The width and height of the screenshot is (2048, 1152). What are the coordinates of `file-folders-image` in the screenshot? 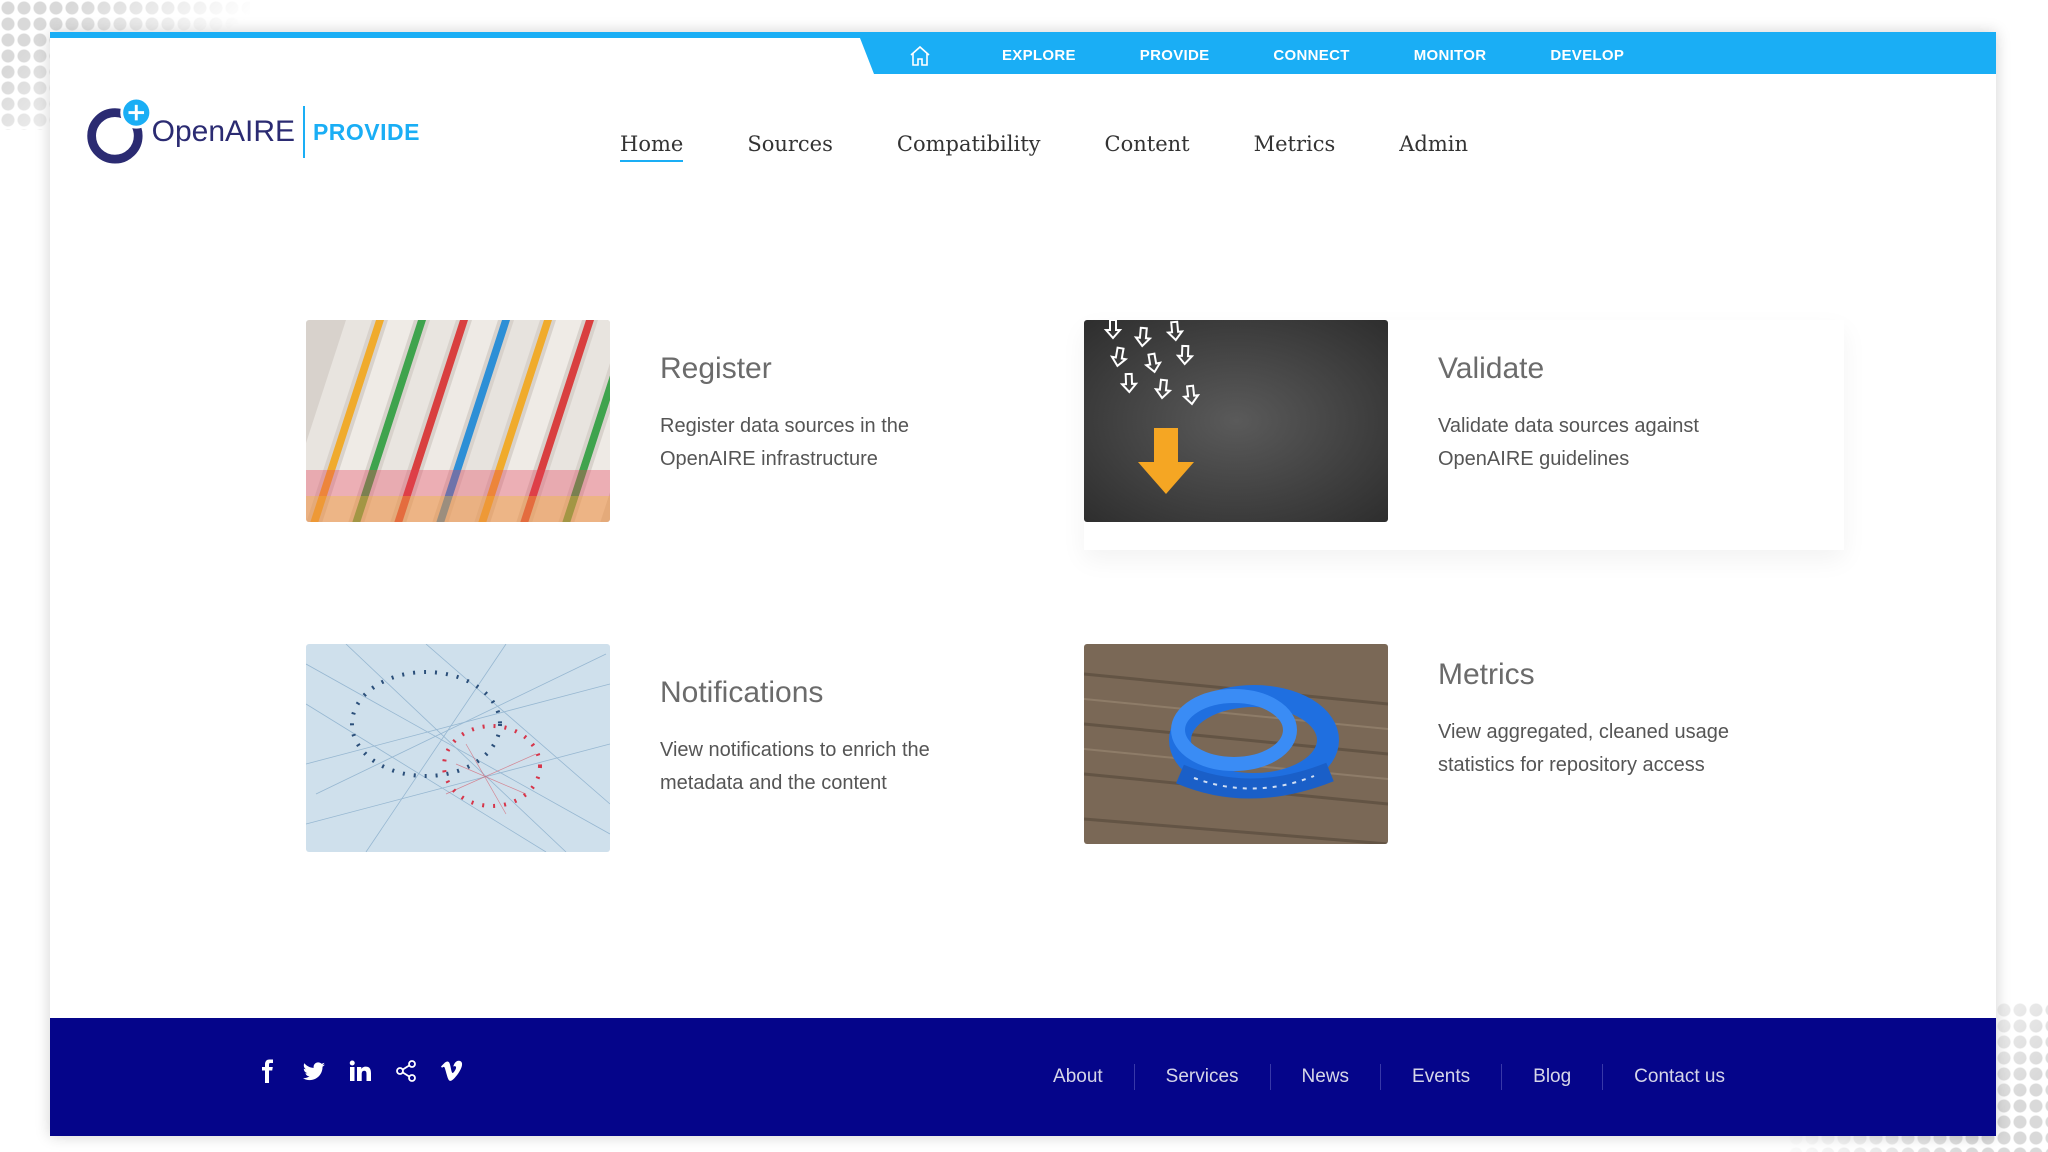 It's located at (458, 421).